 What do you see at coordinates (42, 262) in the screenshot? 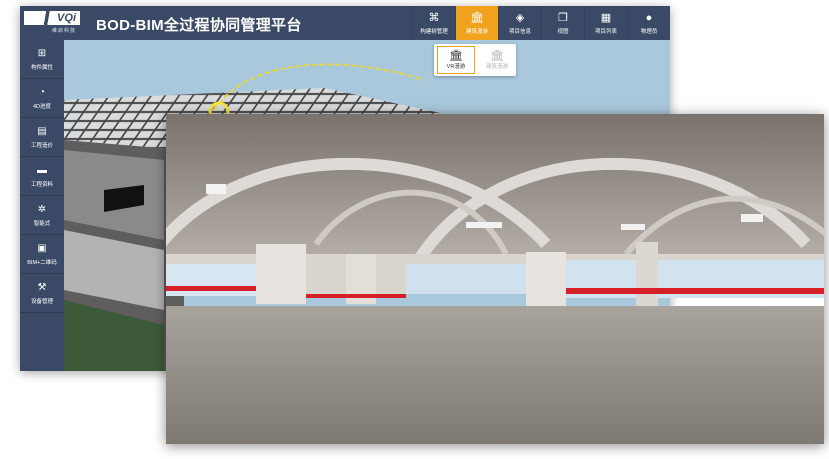
I see `sidebar-item-label: BIM+二维码` at bounding box center [42, 262].